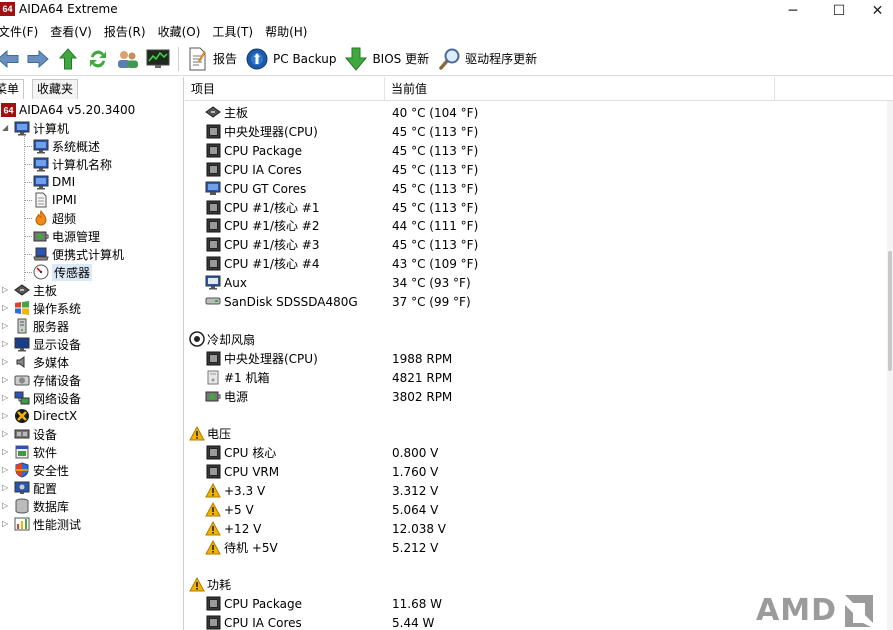 The height and width of the screenshot is (630, 893). I want to click on tab-menu: 菜单, so click(12, 89).